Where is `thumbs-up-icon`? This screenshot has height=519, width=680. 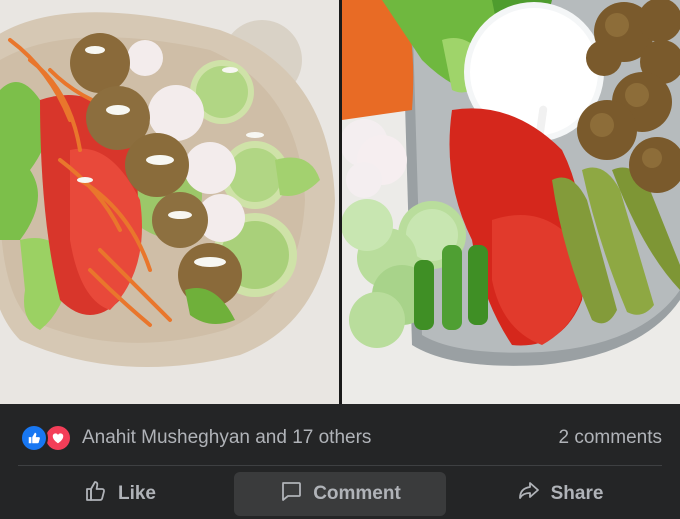 thumbs-up-icon is located at coordinates (96, 494).